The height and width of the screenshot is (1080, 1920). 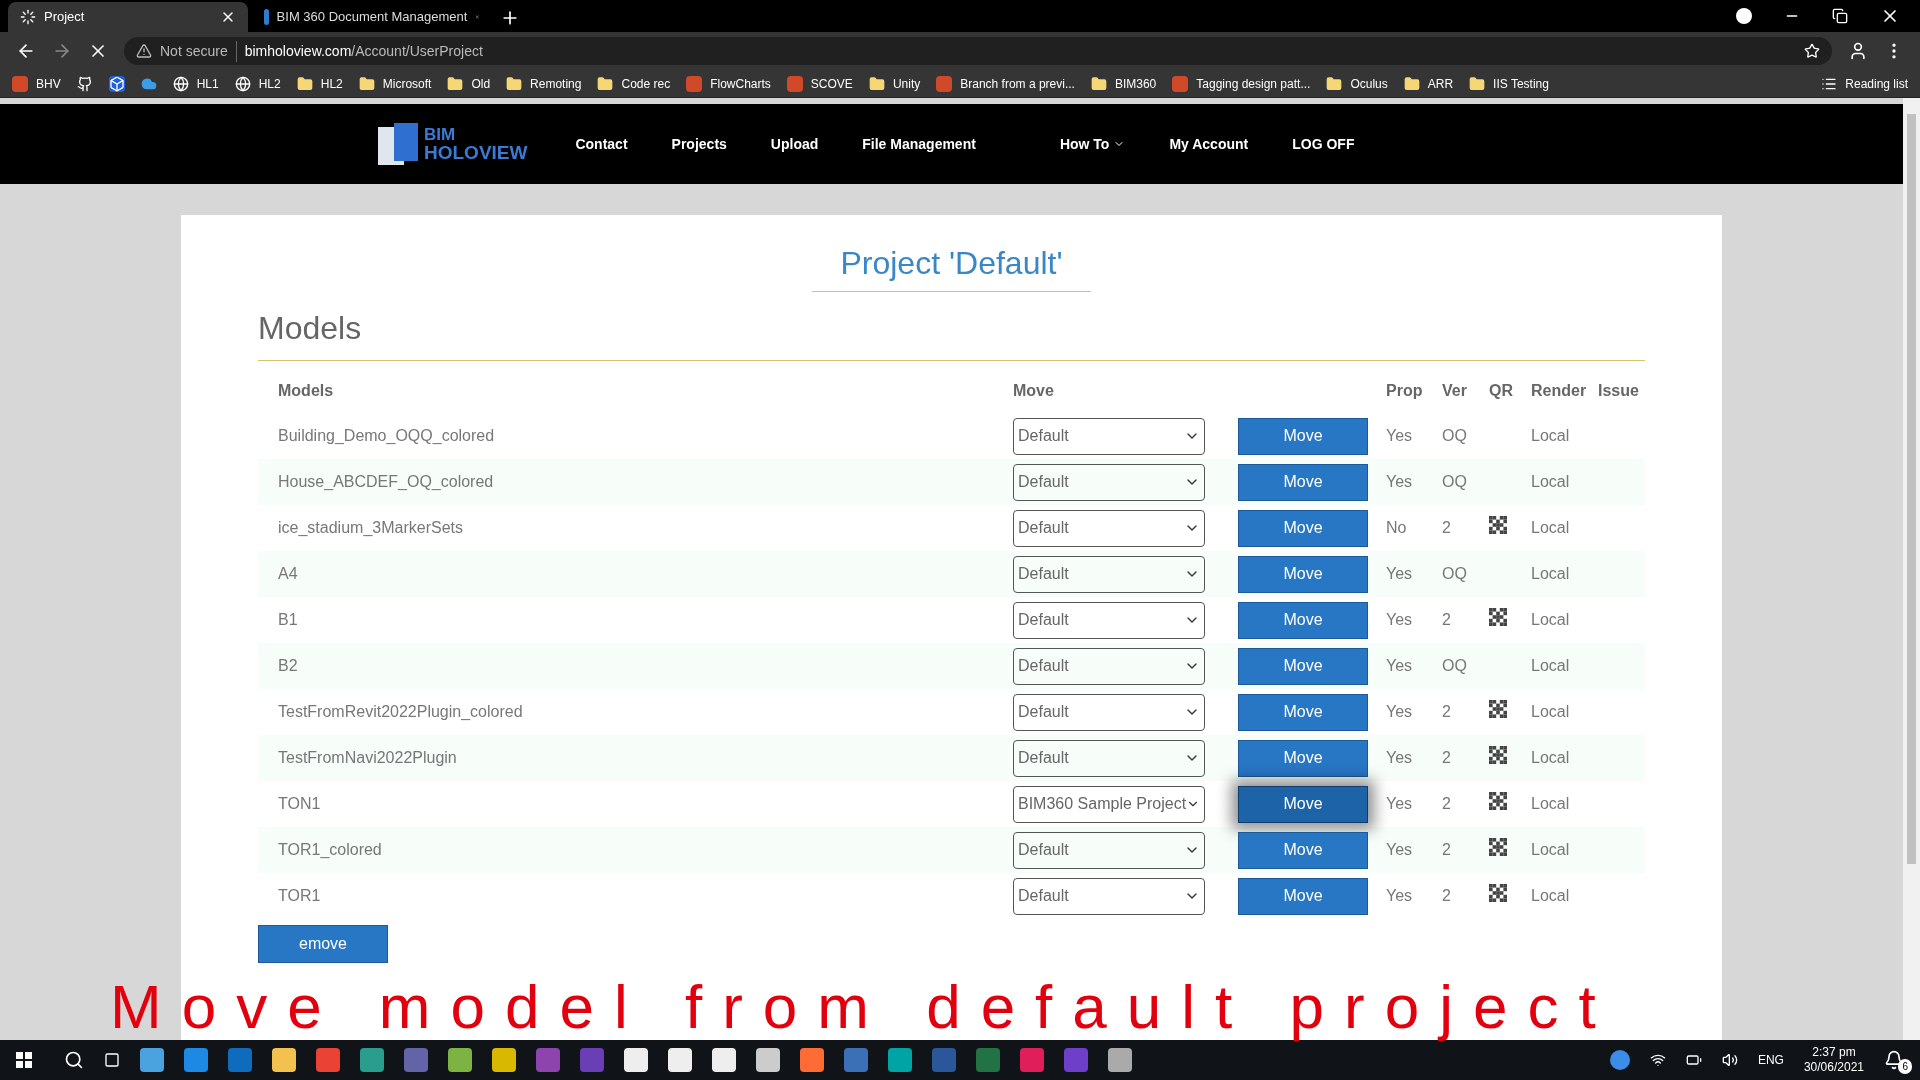 I want to click on wifi-icon, so click(x=1657, y=1060).